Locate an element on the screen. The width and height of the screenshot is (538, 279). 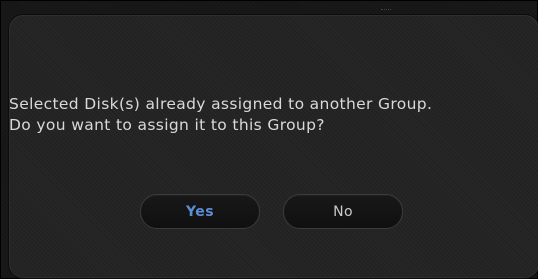
decorative-dots is located at coordinates (386, 10).